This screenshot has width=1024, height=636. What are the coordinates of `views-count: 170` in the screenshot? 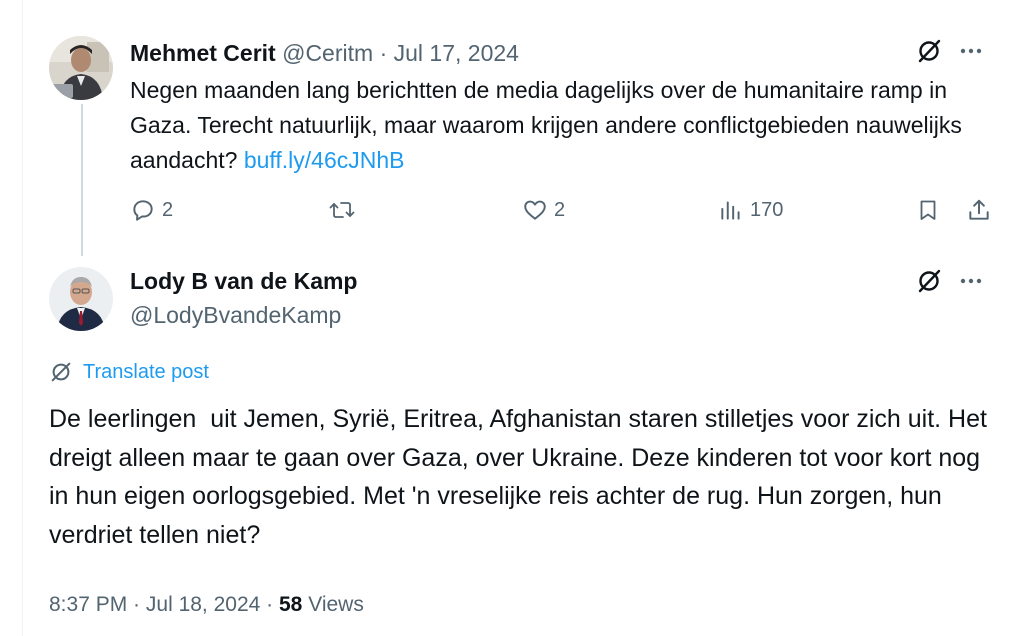 It's located at (767, 209).